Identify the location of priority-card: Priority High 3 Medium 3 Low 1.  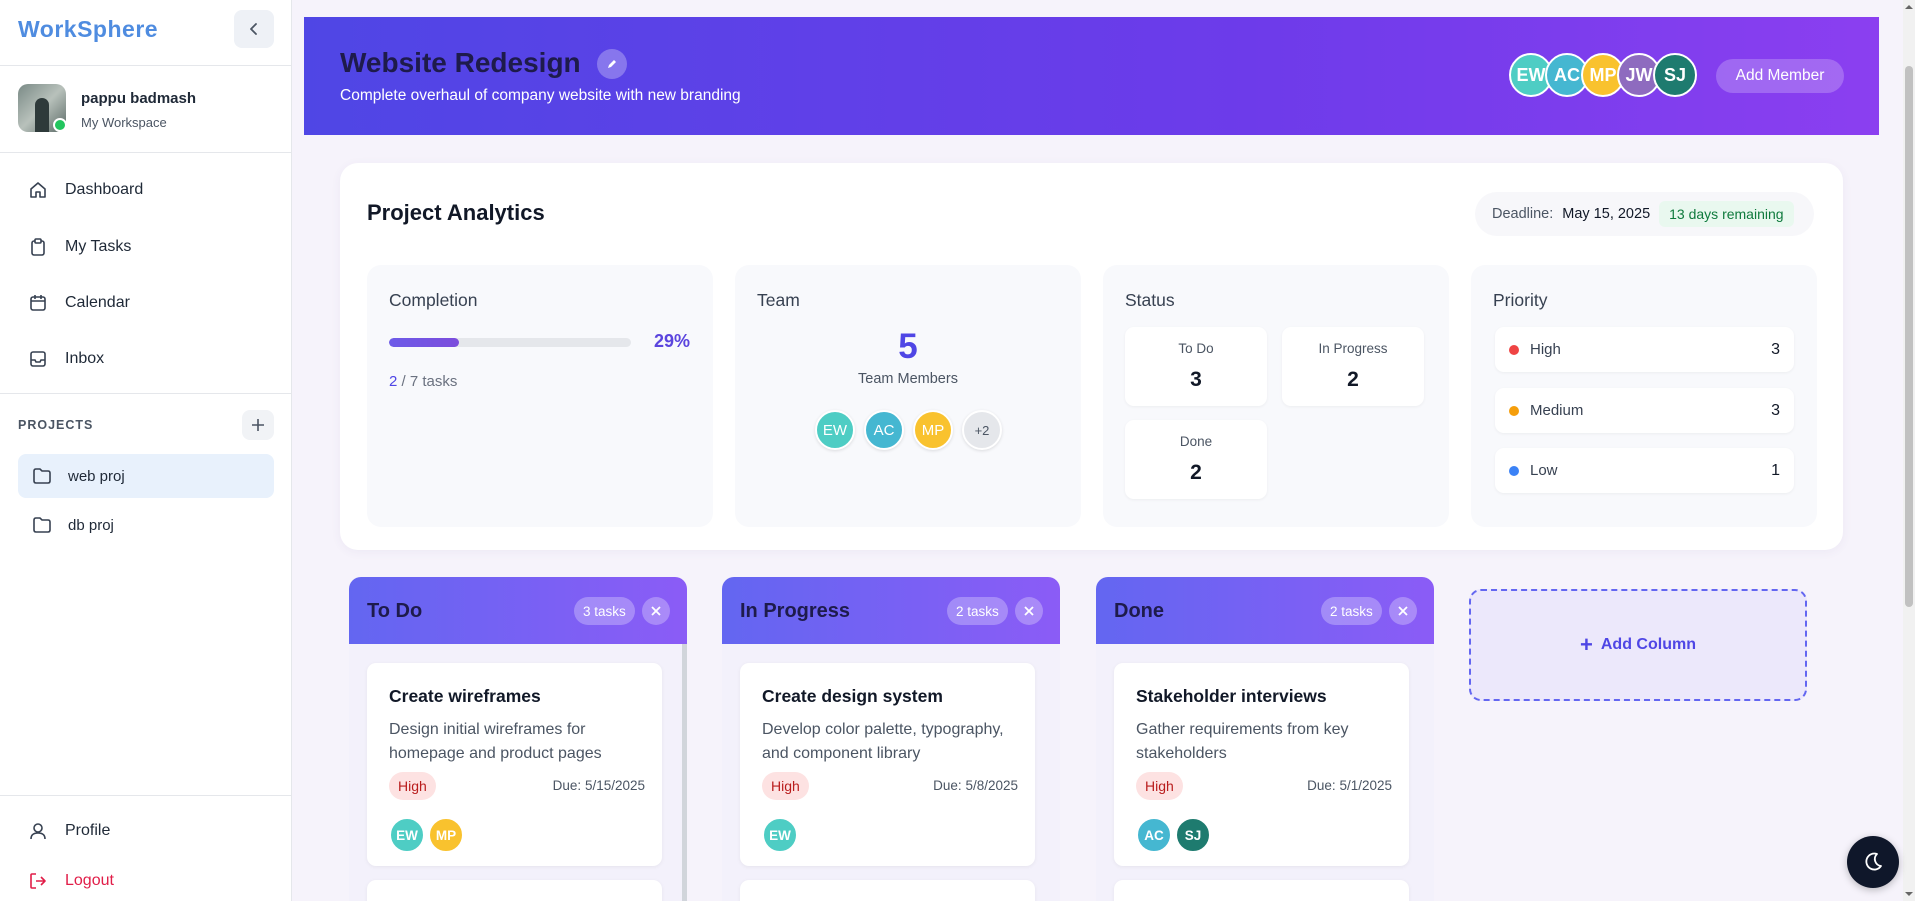
(1644, 396).